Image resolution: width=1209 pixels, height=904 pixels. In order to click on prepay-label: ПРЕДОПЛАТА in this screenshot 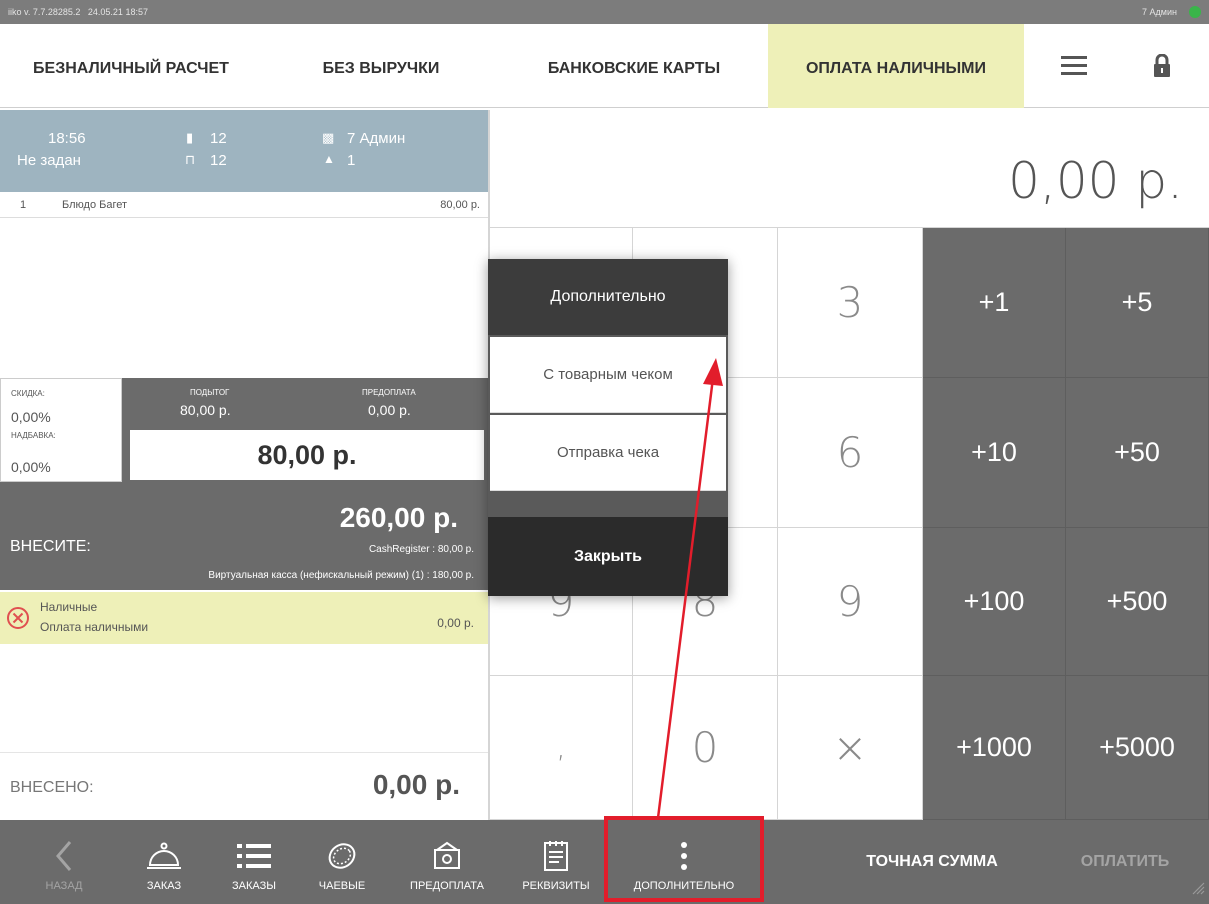, I will do `click(389, 392)`.